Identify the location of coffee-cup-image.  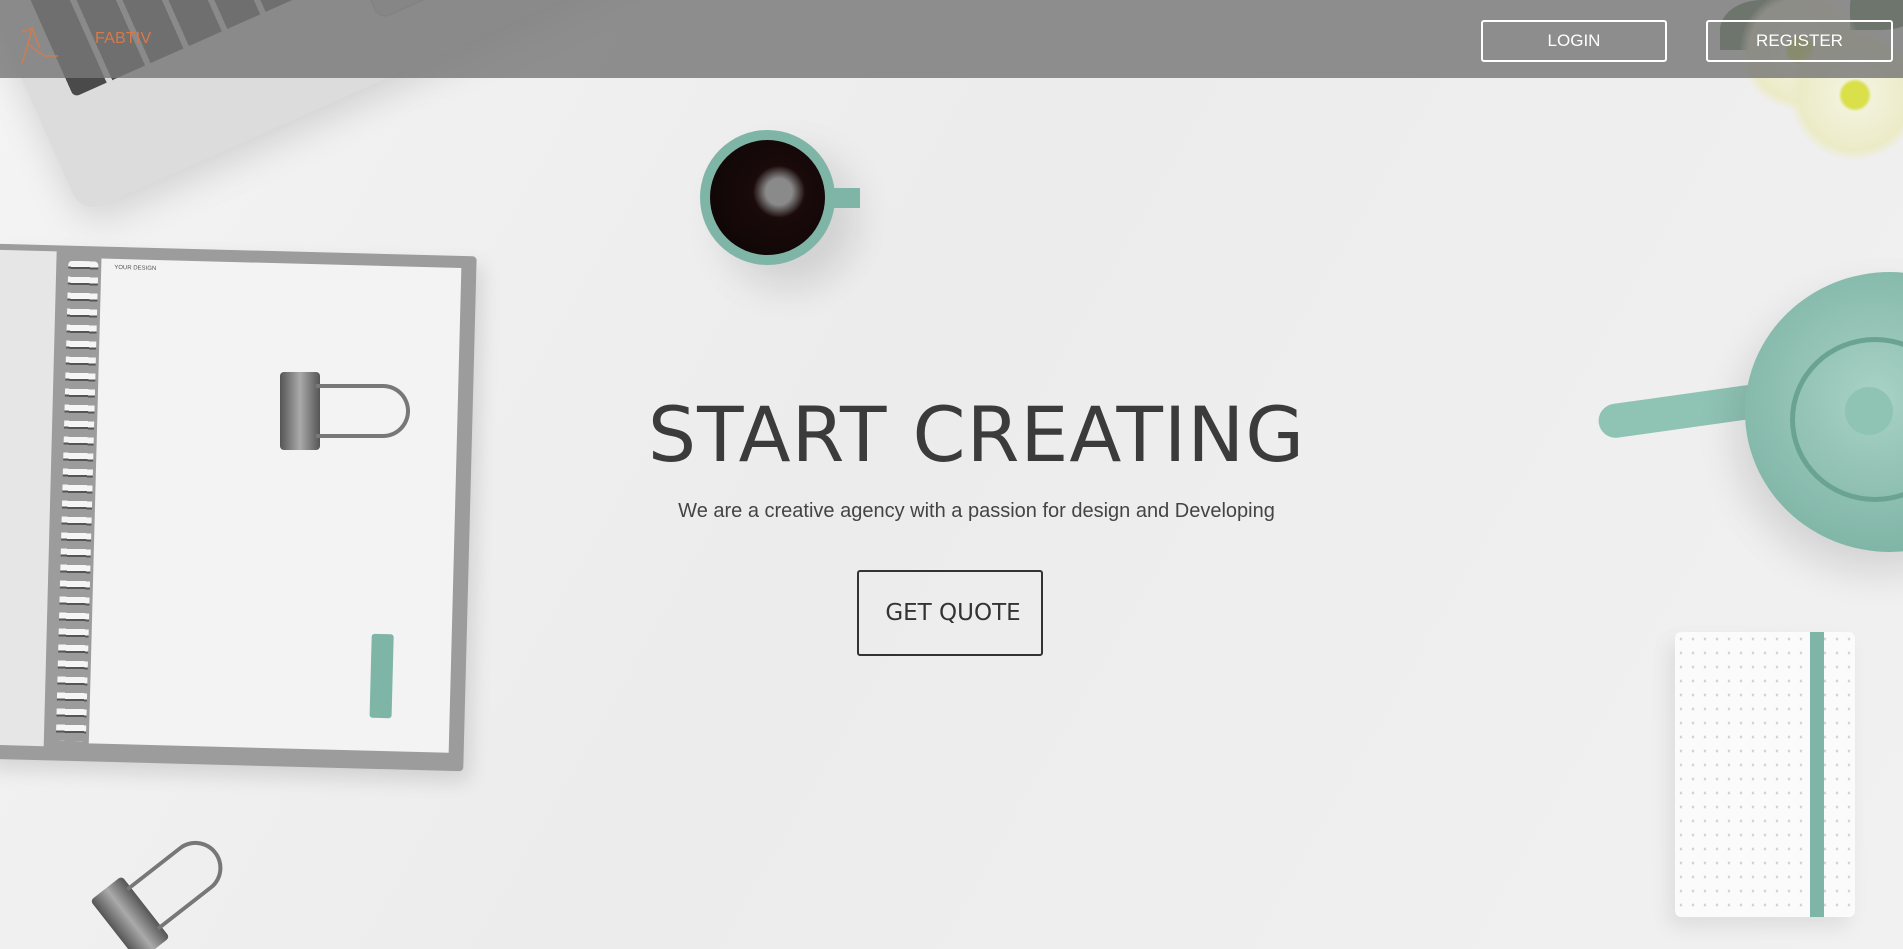
(780, 197).